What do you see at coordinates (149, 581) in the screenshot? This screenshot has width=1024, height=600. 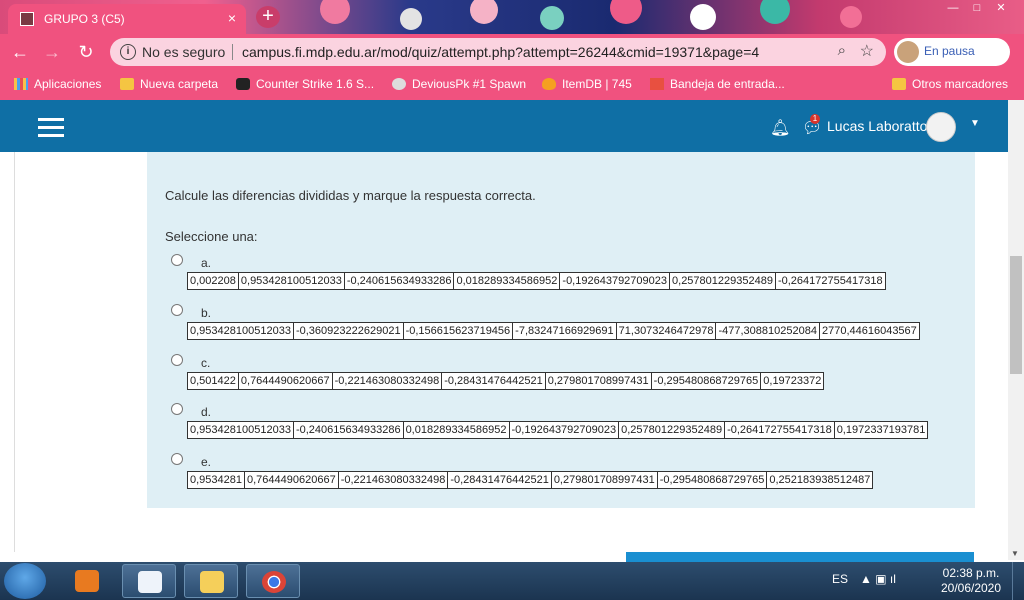 I see `taskbar-app-button` at bounding box center [149, 581].